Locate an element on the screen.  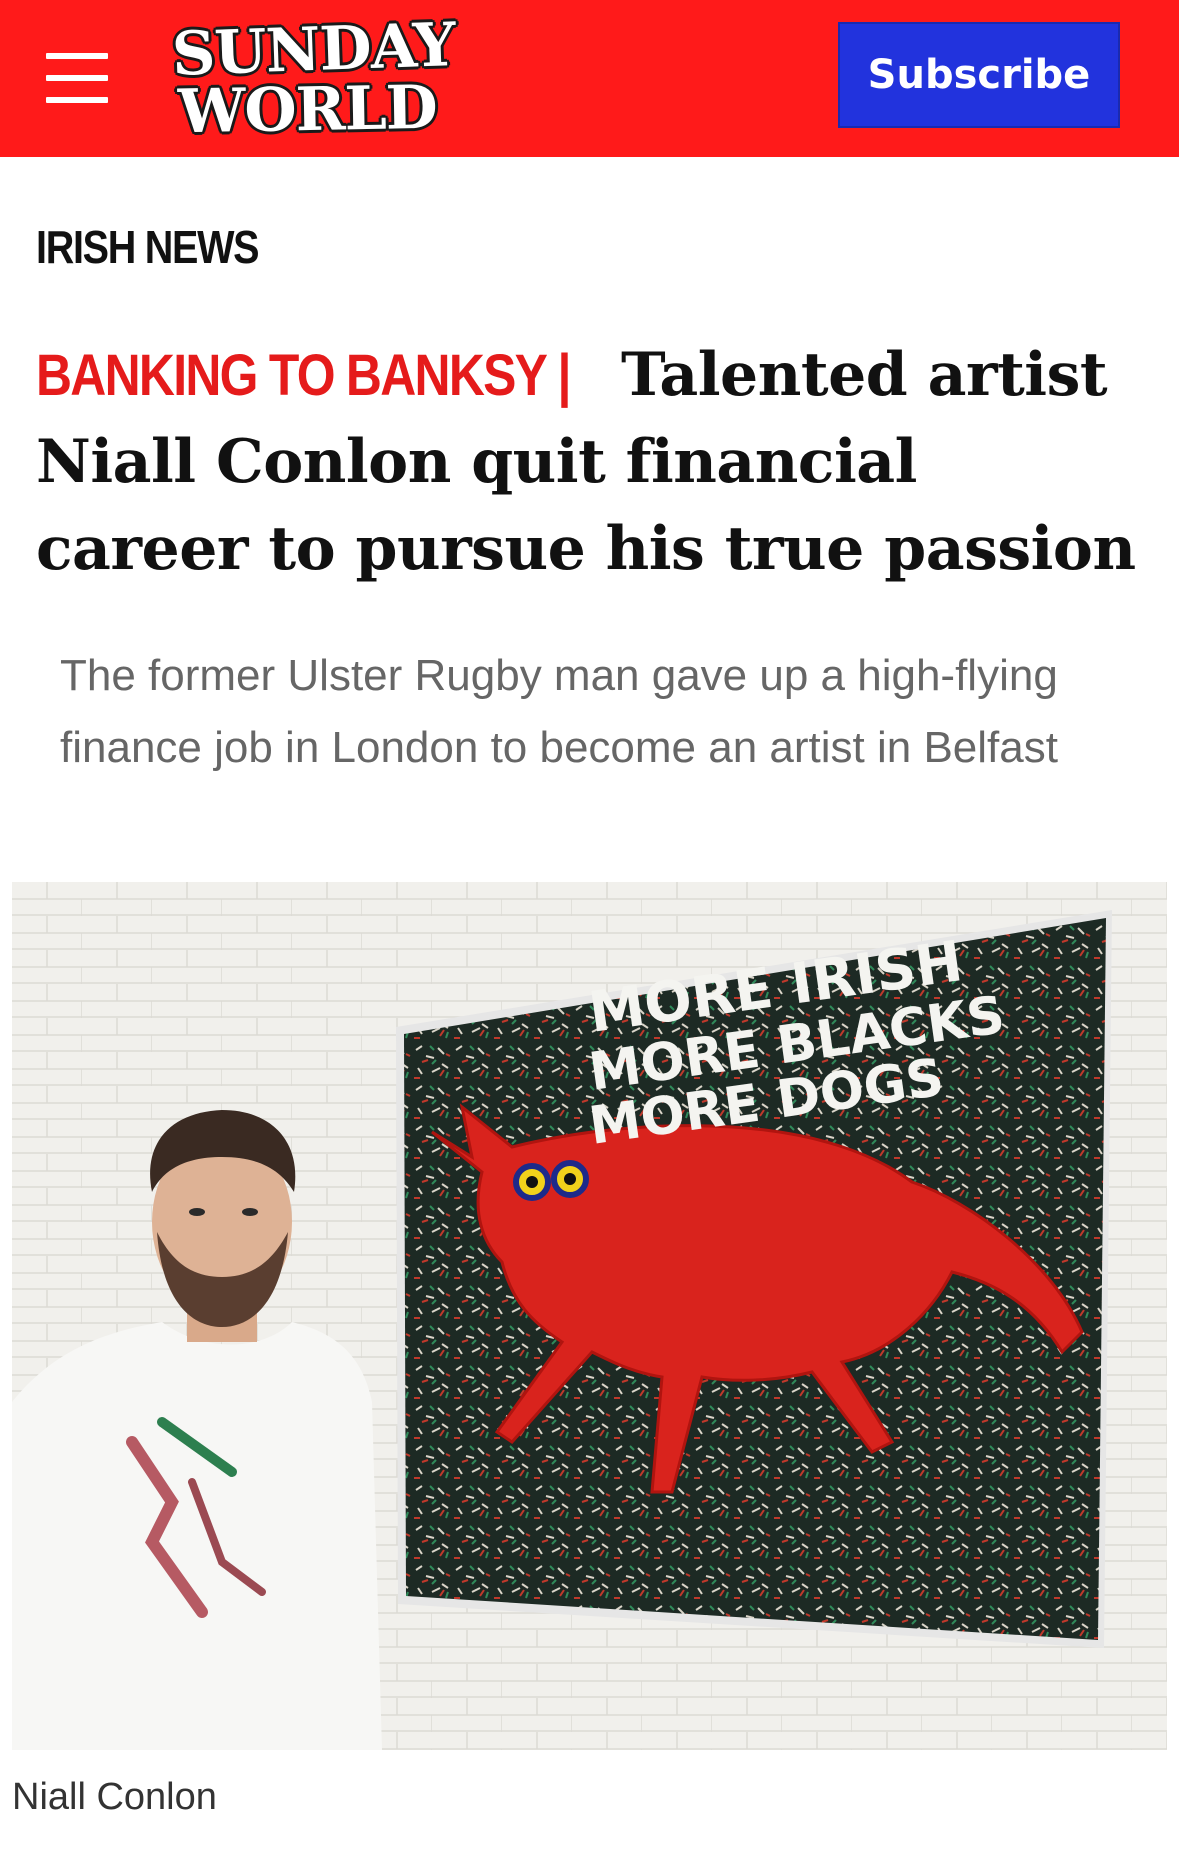
subscribe-button: Subscribe is located at coordinates (979, 75).